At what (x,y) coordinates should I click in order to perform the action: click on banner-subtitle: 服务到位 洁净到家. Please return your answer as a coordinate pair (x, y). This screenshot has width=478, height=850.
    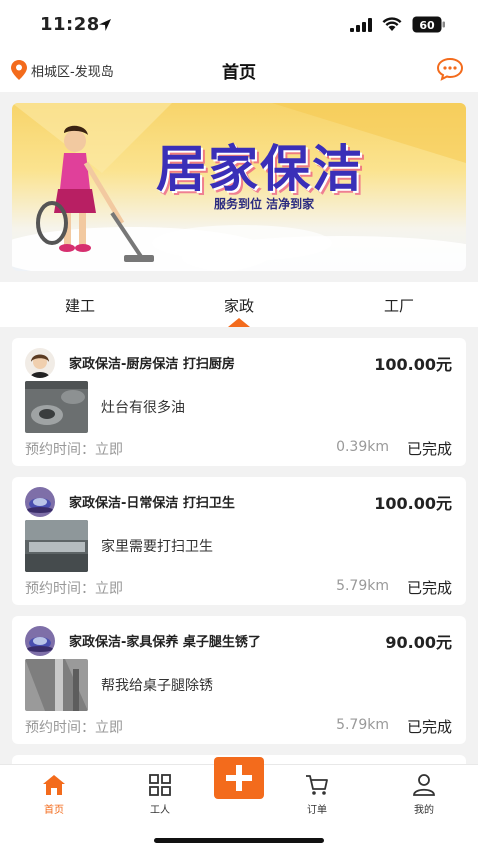
    Looking at the image, I should click on (264, 204).